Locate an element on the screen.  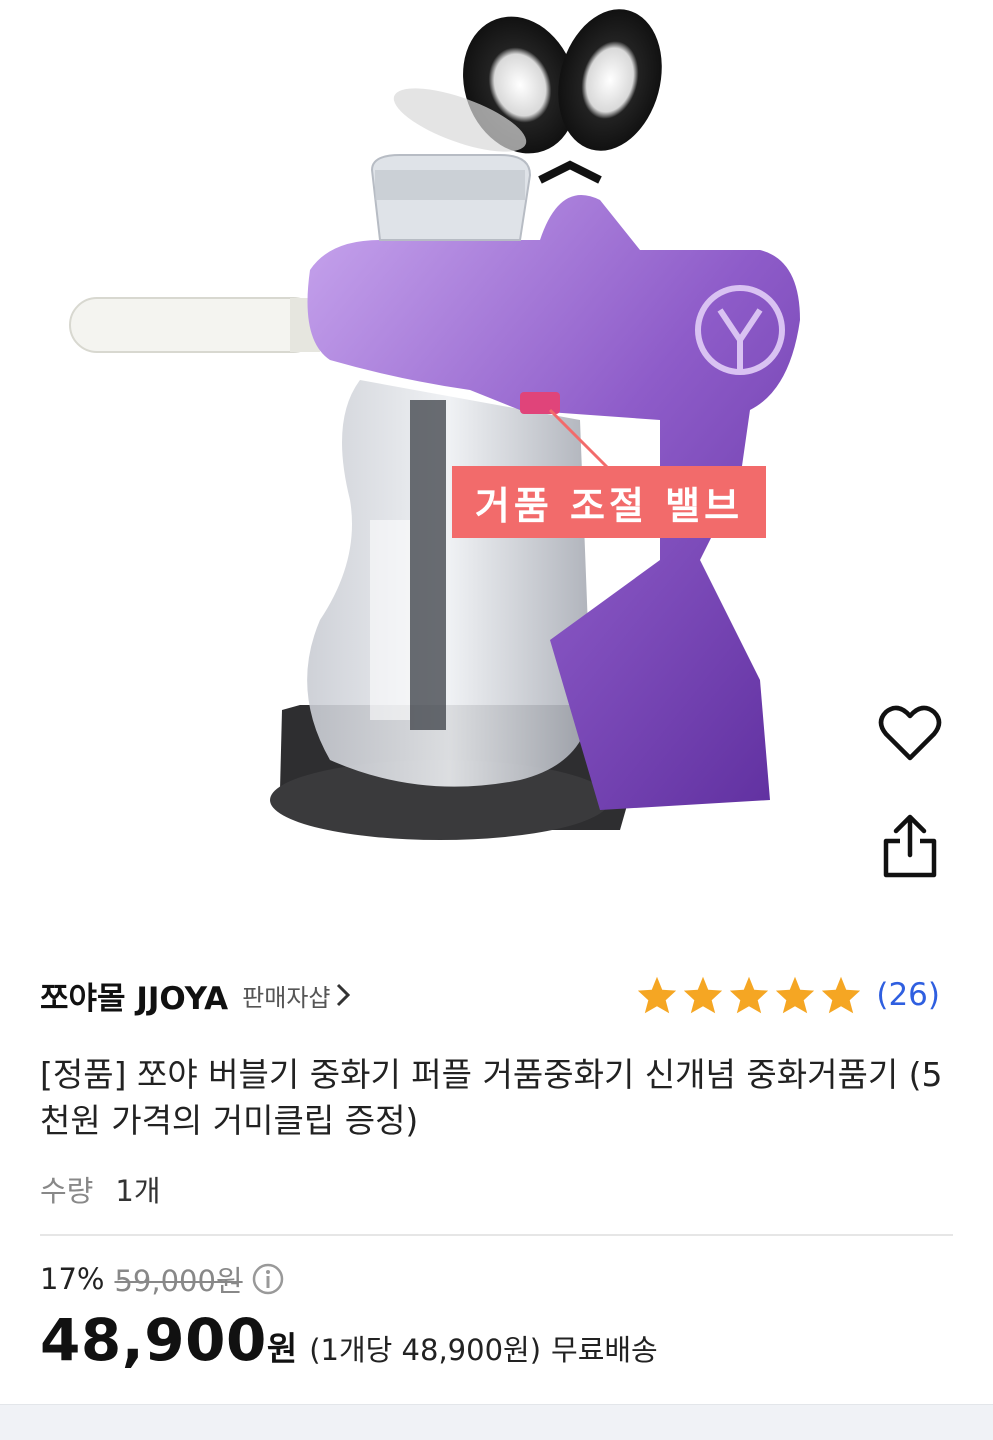
chevron-right-icon is located at coordinates (344, 995).